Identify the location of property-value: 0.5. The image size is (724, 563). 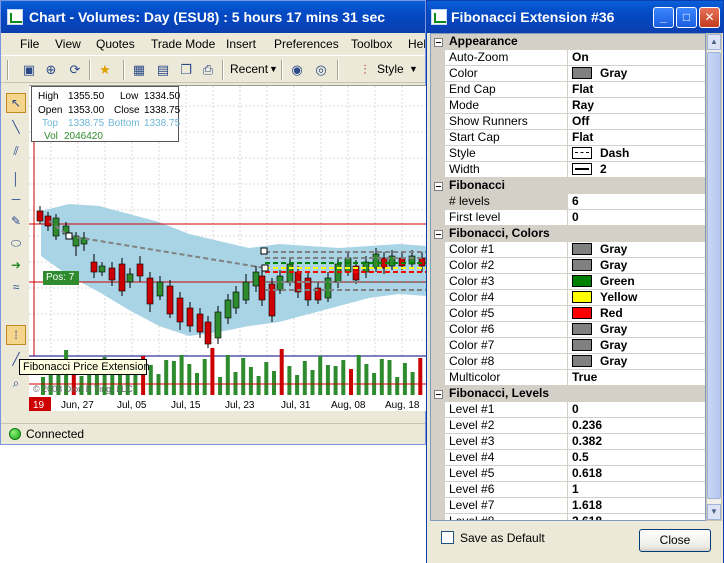
(636, 458).